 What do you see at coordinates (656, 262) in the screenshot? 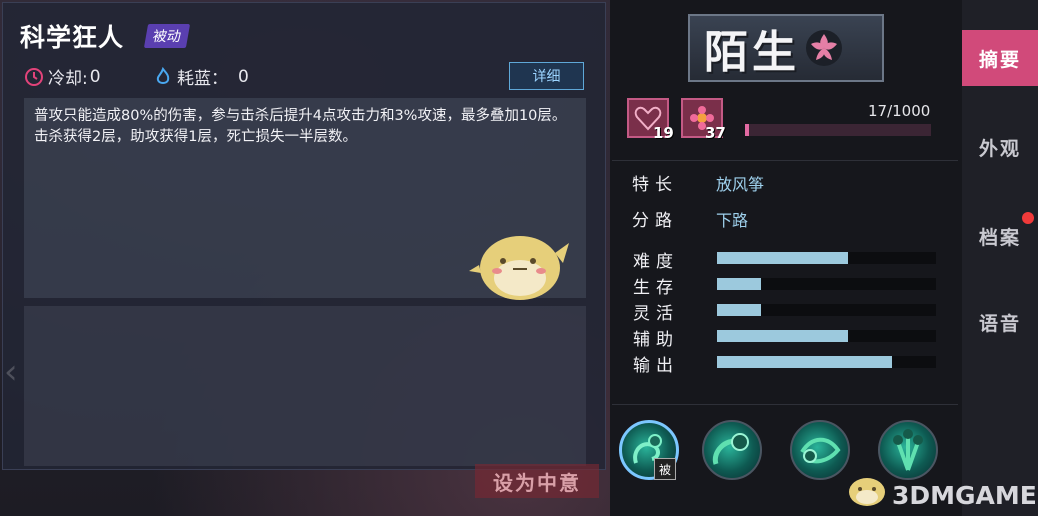
I see `attribute-label: 难度` at bounding box center [656, 262].